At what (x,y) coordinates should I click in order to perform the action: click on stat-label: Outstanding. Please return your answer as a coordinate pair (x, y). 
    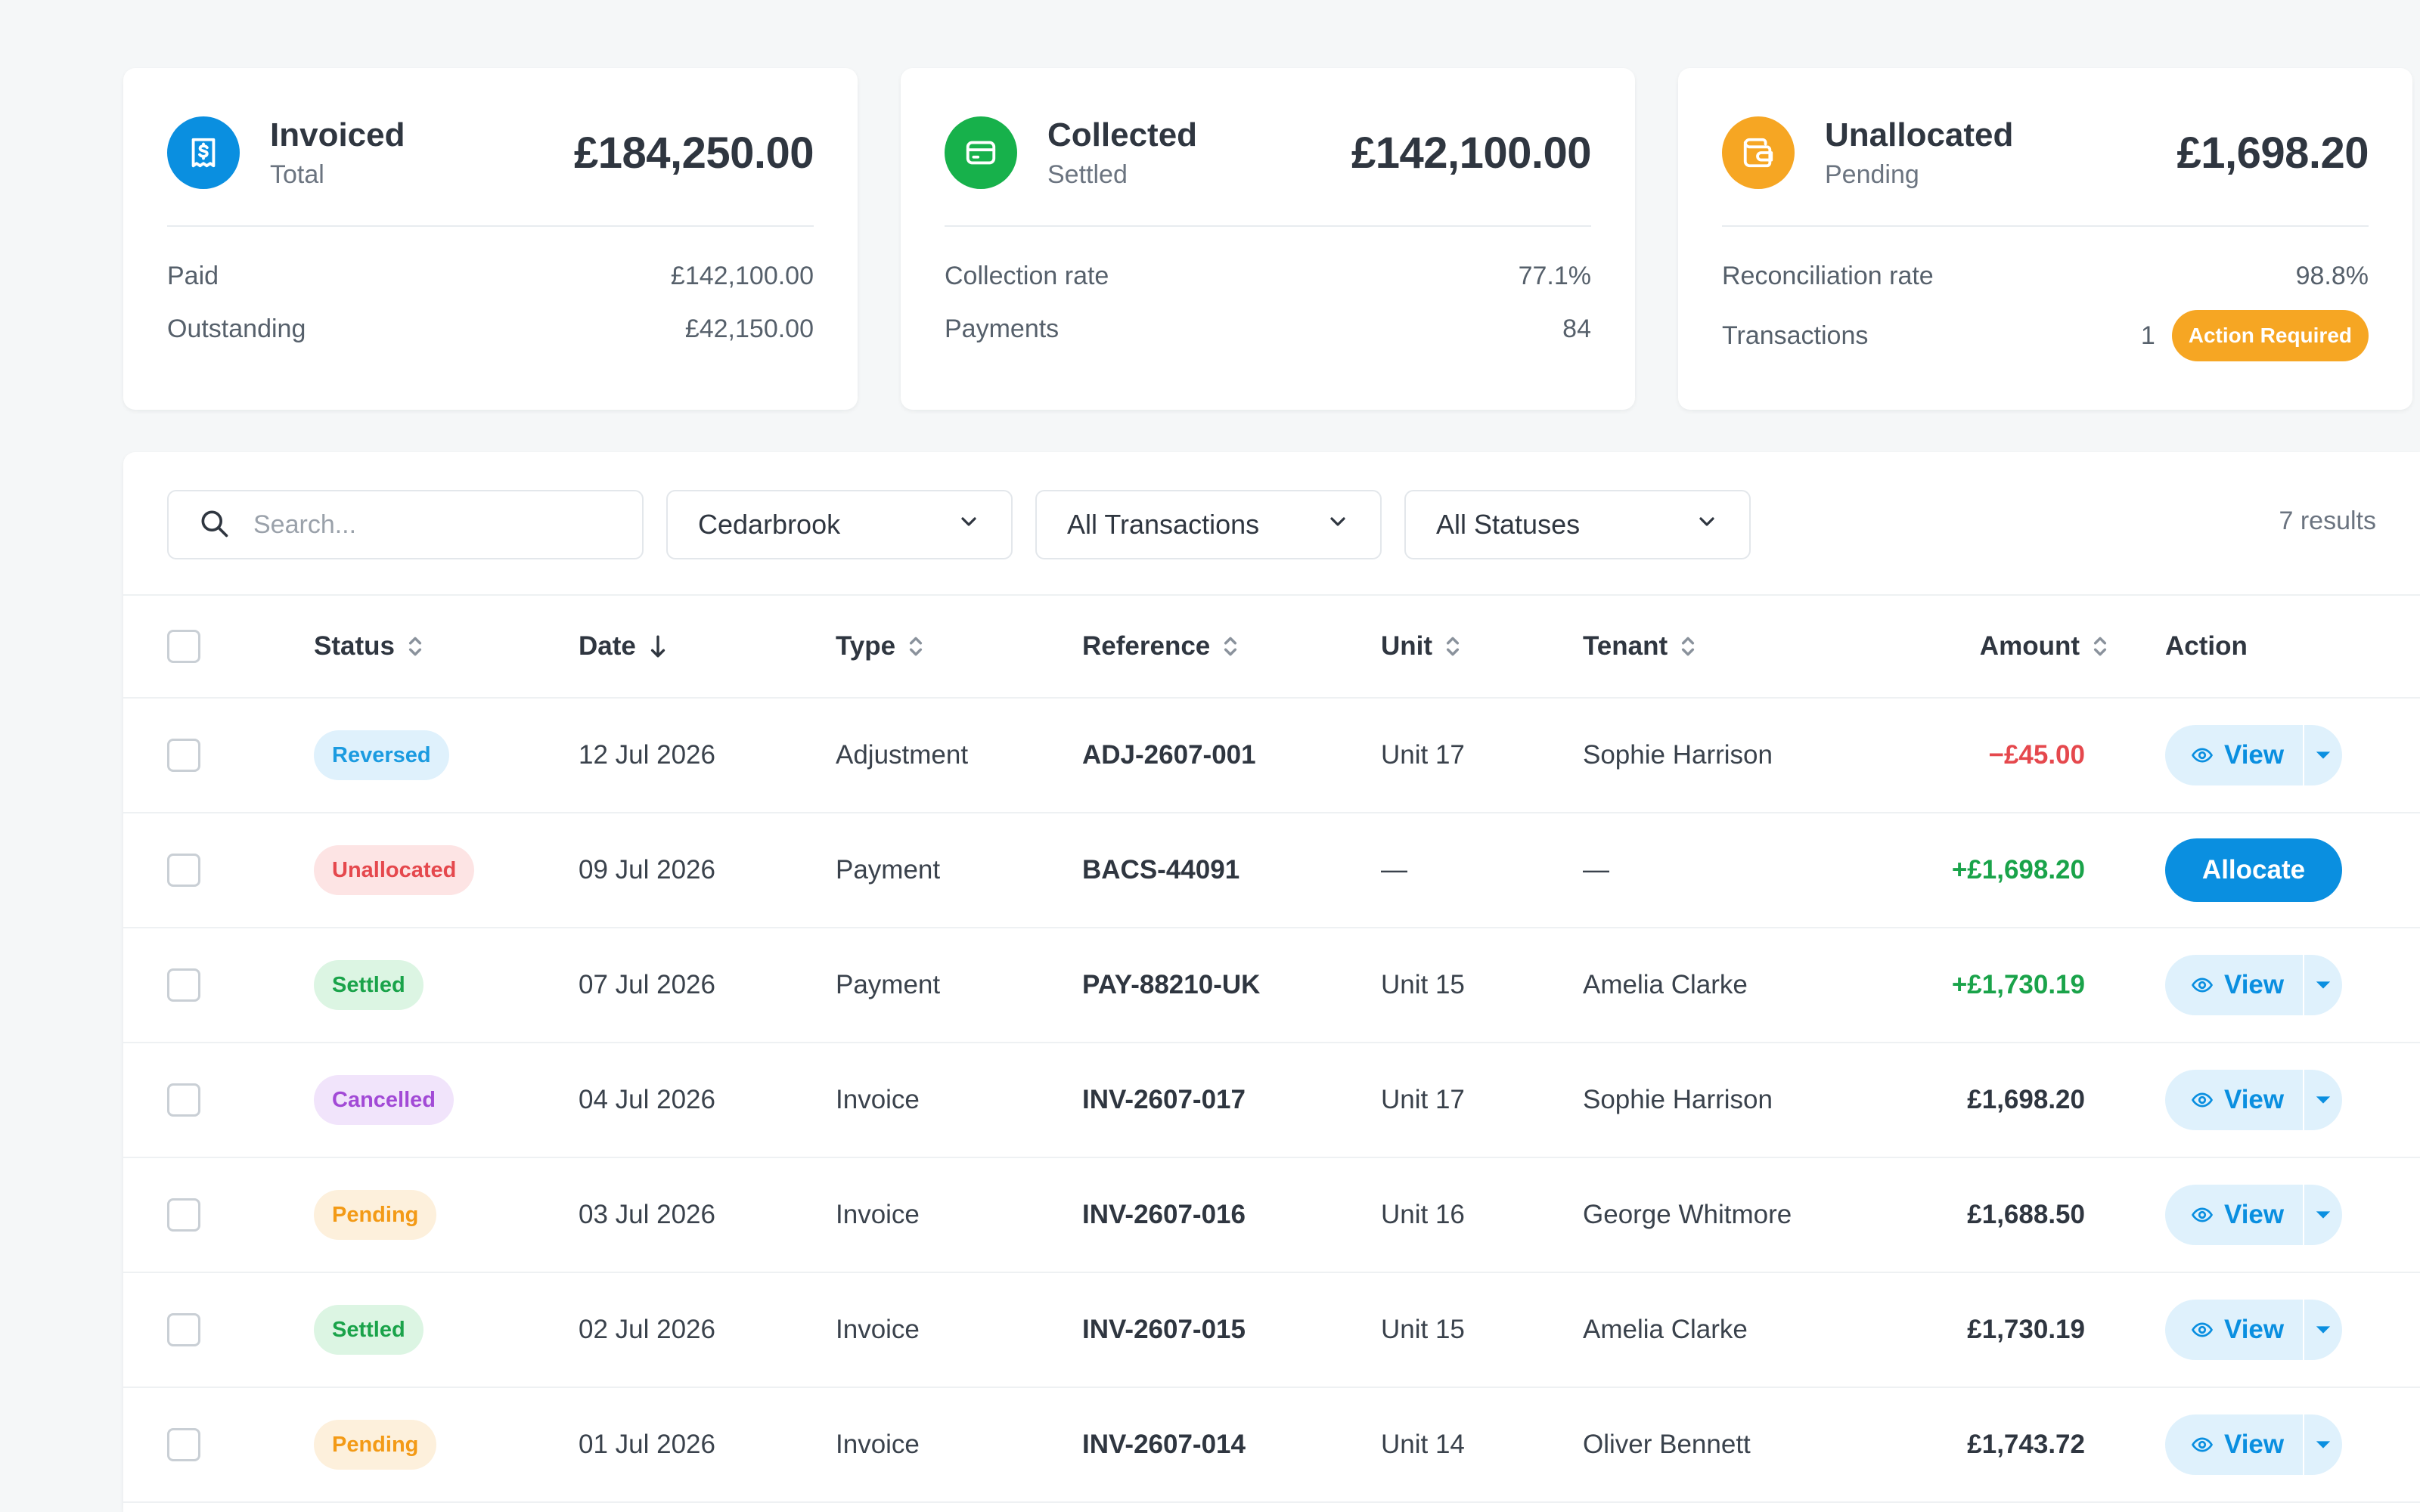
    Looking at the image, I should click on (236, 328).